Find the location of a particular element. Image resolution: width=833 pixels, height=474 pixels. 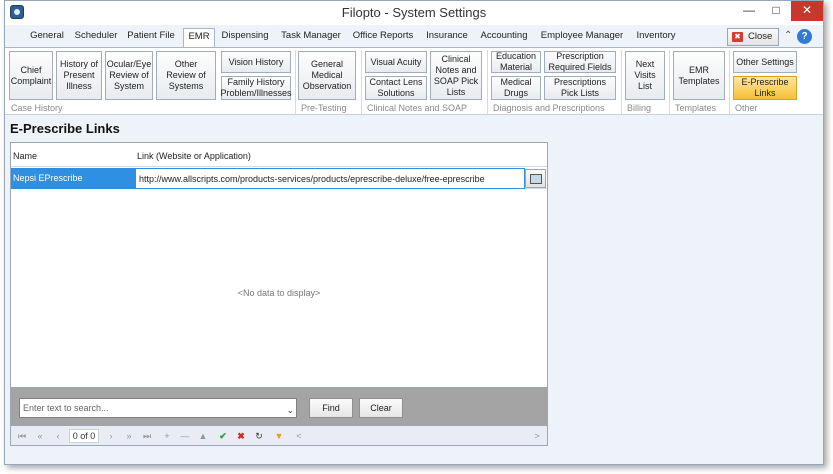

close-button-label: Close is located at coordinates (760, 36).